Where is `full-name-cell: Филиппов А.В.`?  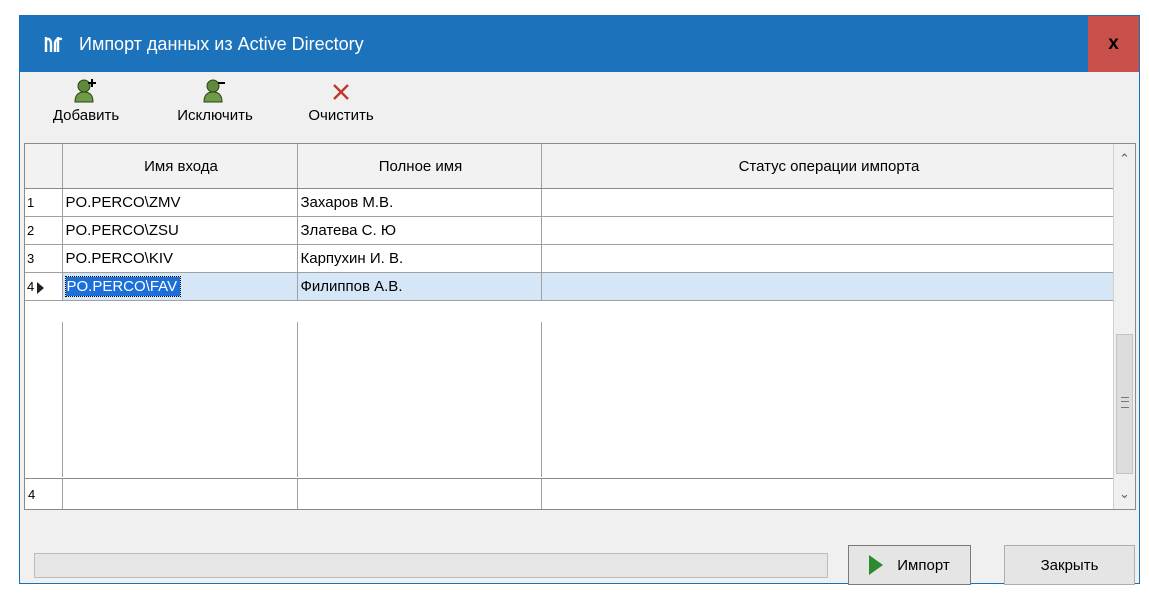
full-name-cell: Филиппов А.В. is located at coordinates (419, 286).